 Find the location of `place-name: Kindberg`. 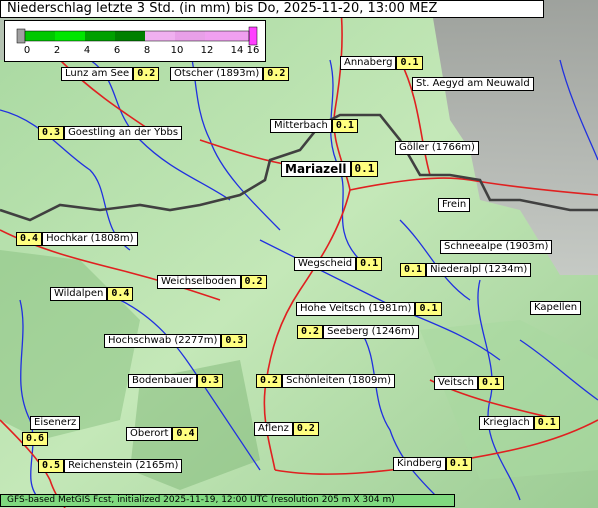

place-name: Kindberg is located at coordinates (419, 464).